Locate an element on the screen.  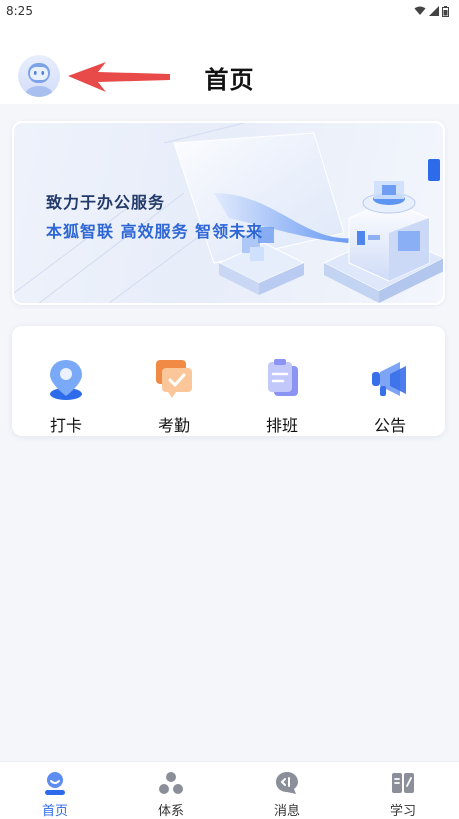
message-bubble-icon is located at coordinates (287, 783).